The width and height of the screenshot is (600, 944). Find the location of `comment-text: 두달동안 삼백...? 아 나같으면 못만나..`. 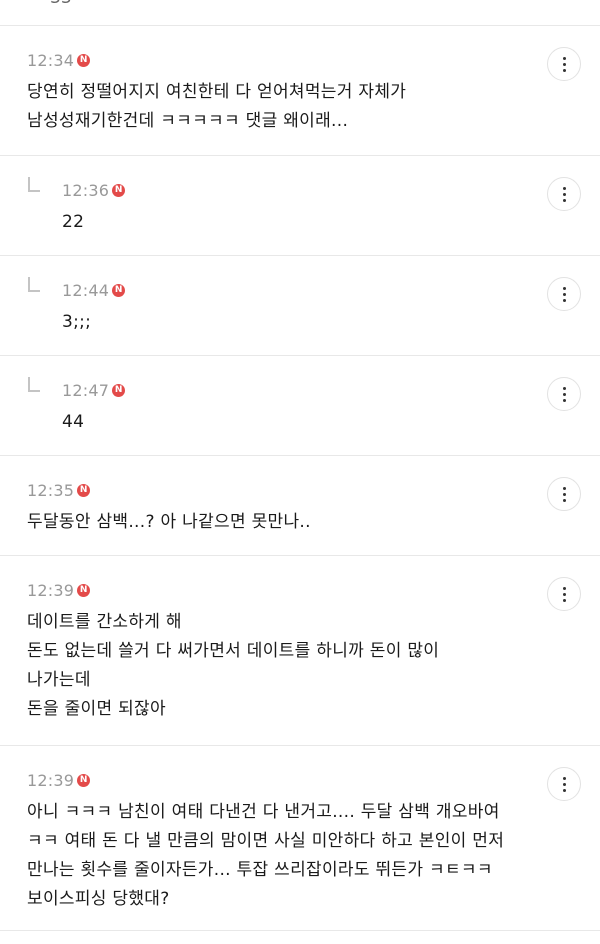

comment-text: 두달동안 삼백...? 아 나같으면 못만나.. is located at coordinates (169, 522).